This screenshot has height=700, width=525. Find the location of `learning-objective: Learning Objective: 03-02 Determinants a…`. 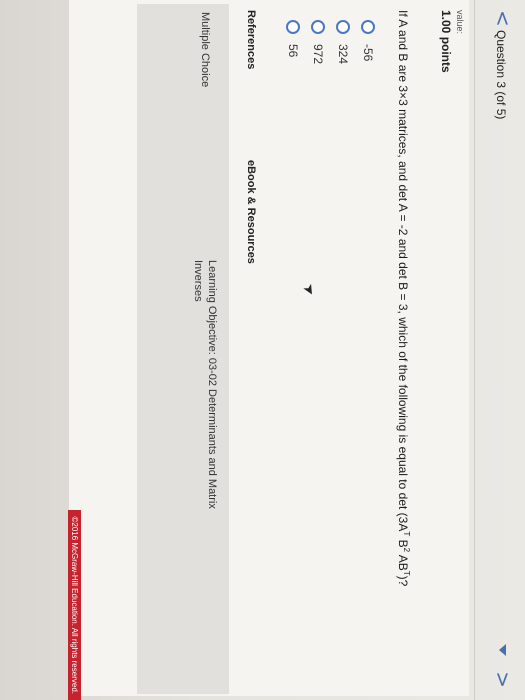

learning-objective: Learning Objective: 03-02 Determinants a… is located at coordinates (205, 384).